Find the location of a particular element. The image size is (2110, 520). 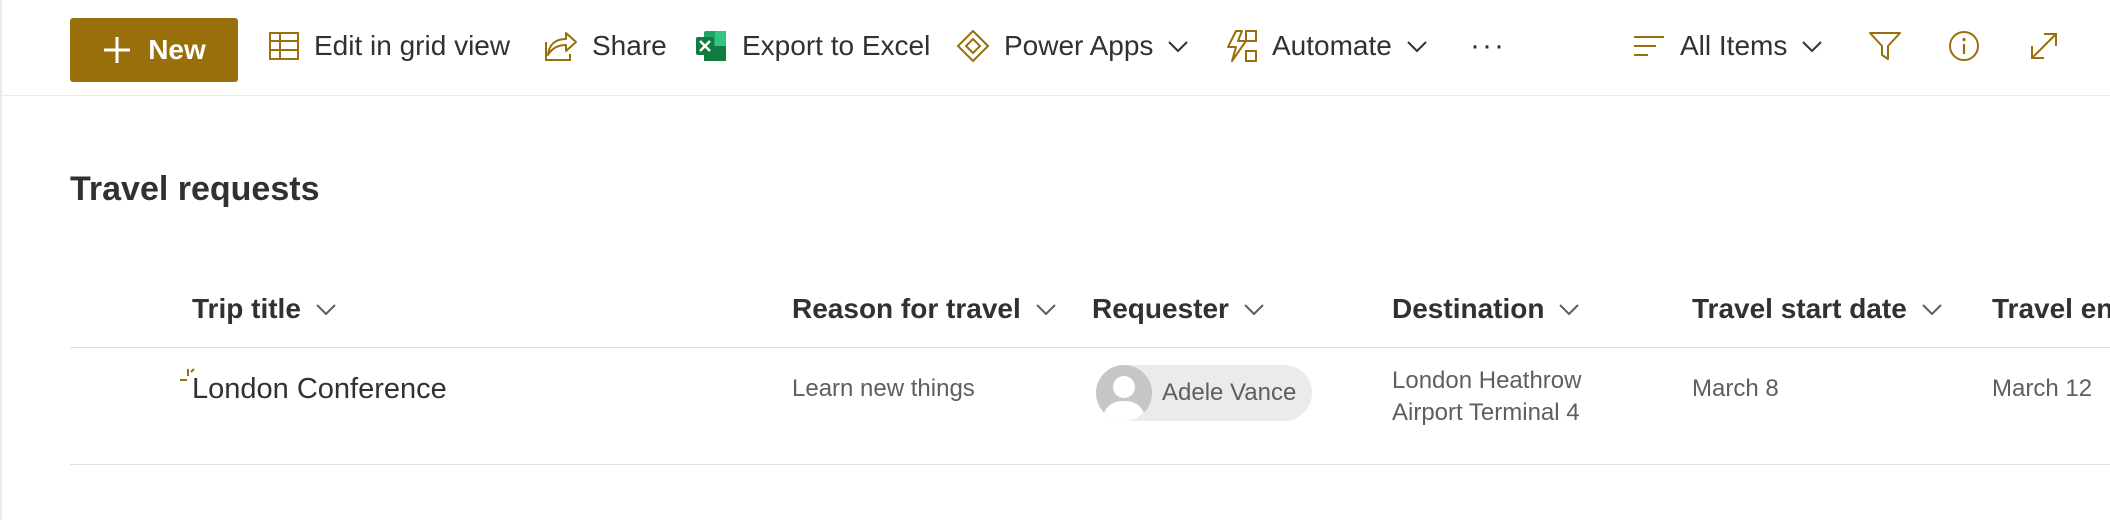

share-icon is located at coordinates (561, 46).